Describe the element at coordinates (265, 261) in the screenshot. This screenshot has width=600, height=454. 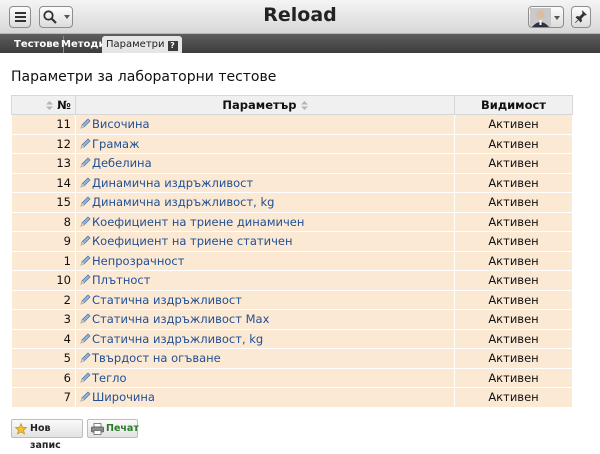
I see `row-parameter: Непрозрачност` at that location.